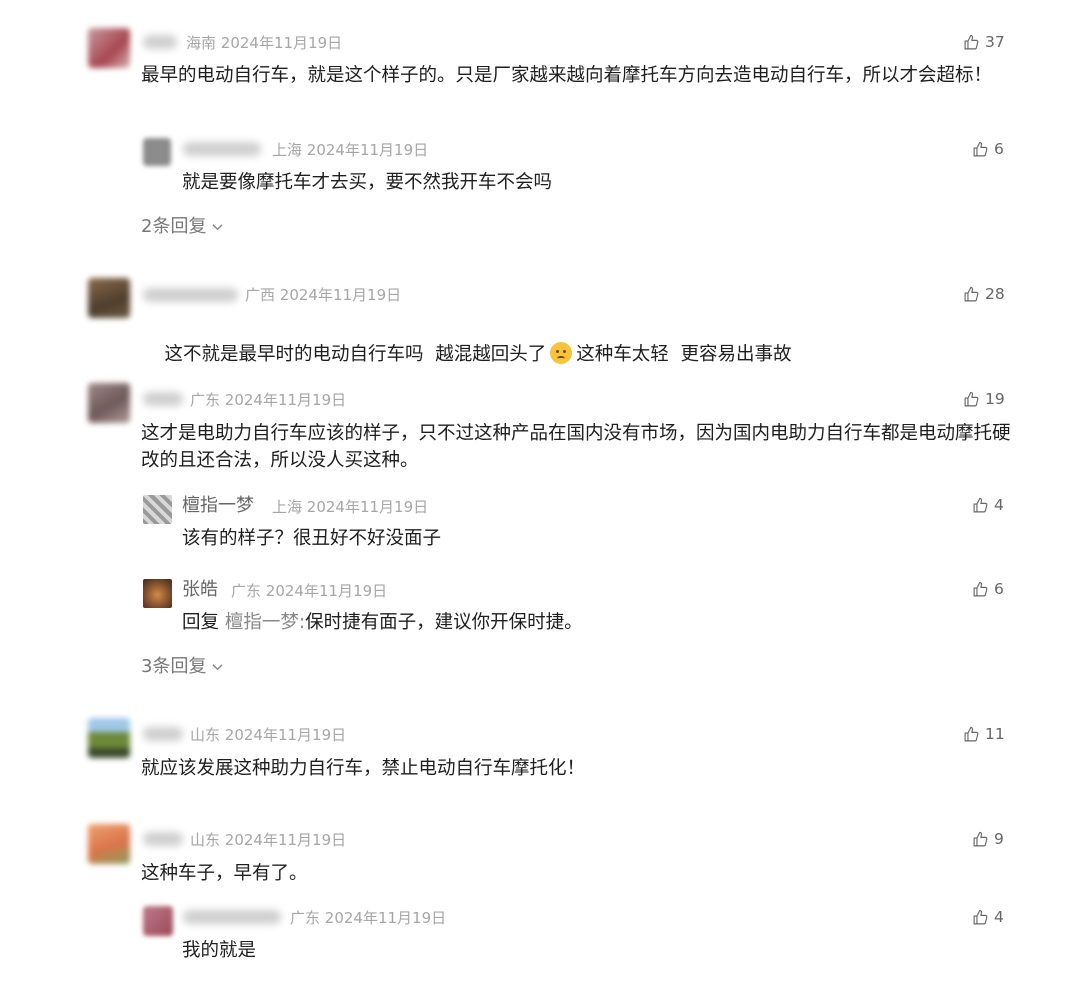 The width and height of the screenshot is (1080, 984). What do you see at coordinates (355, 354) in the screenshot?
I see `comment-text-part-1: 这不就是最早时的电动自行车吗 越混越回头了` at bounding box center [355, 354].